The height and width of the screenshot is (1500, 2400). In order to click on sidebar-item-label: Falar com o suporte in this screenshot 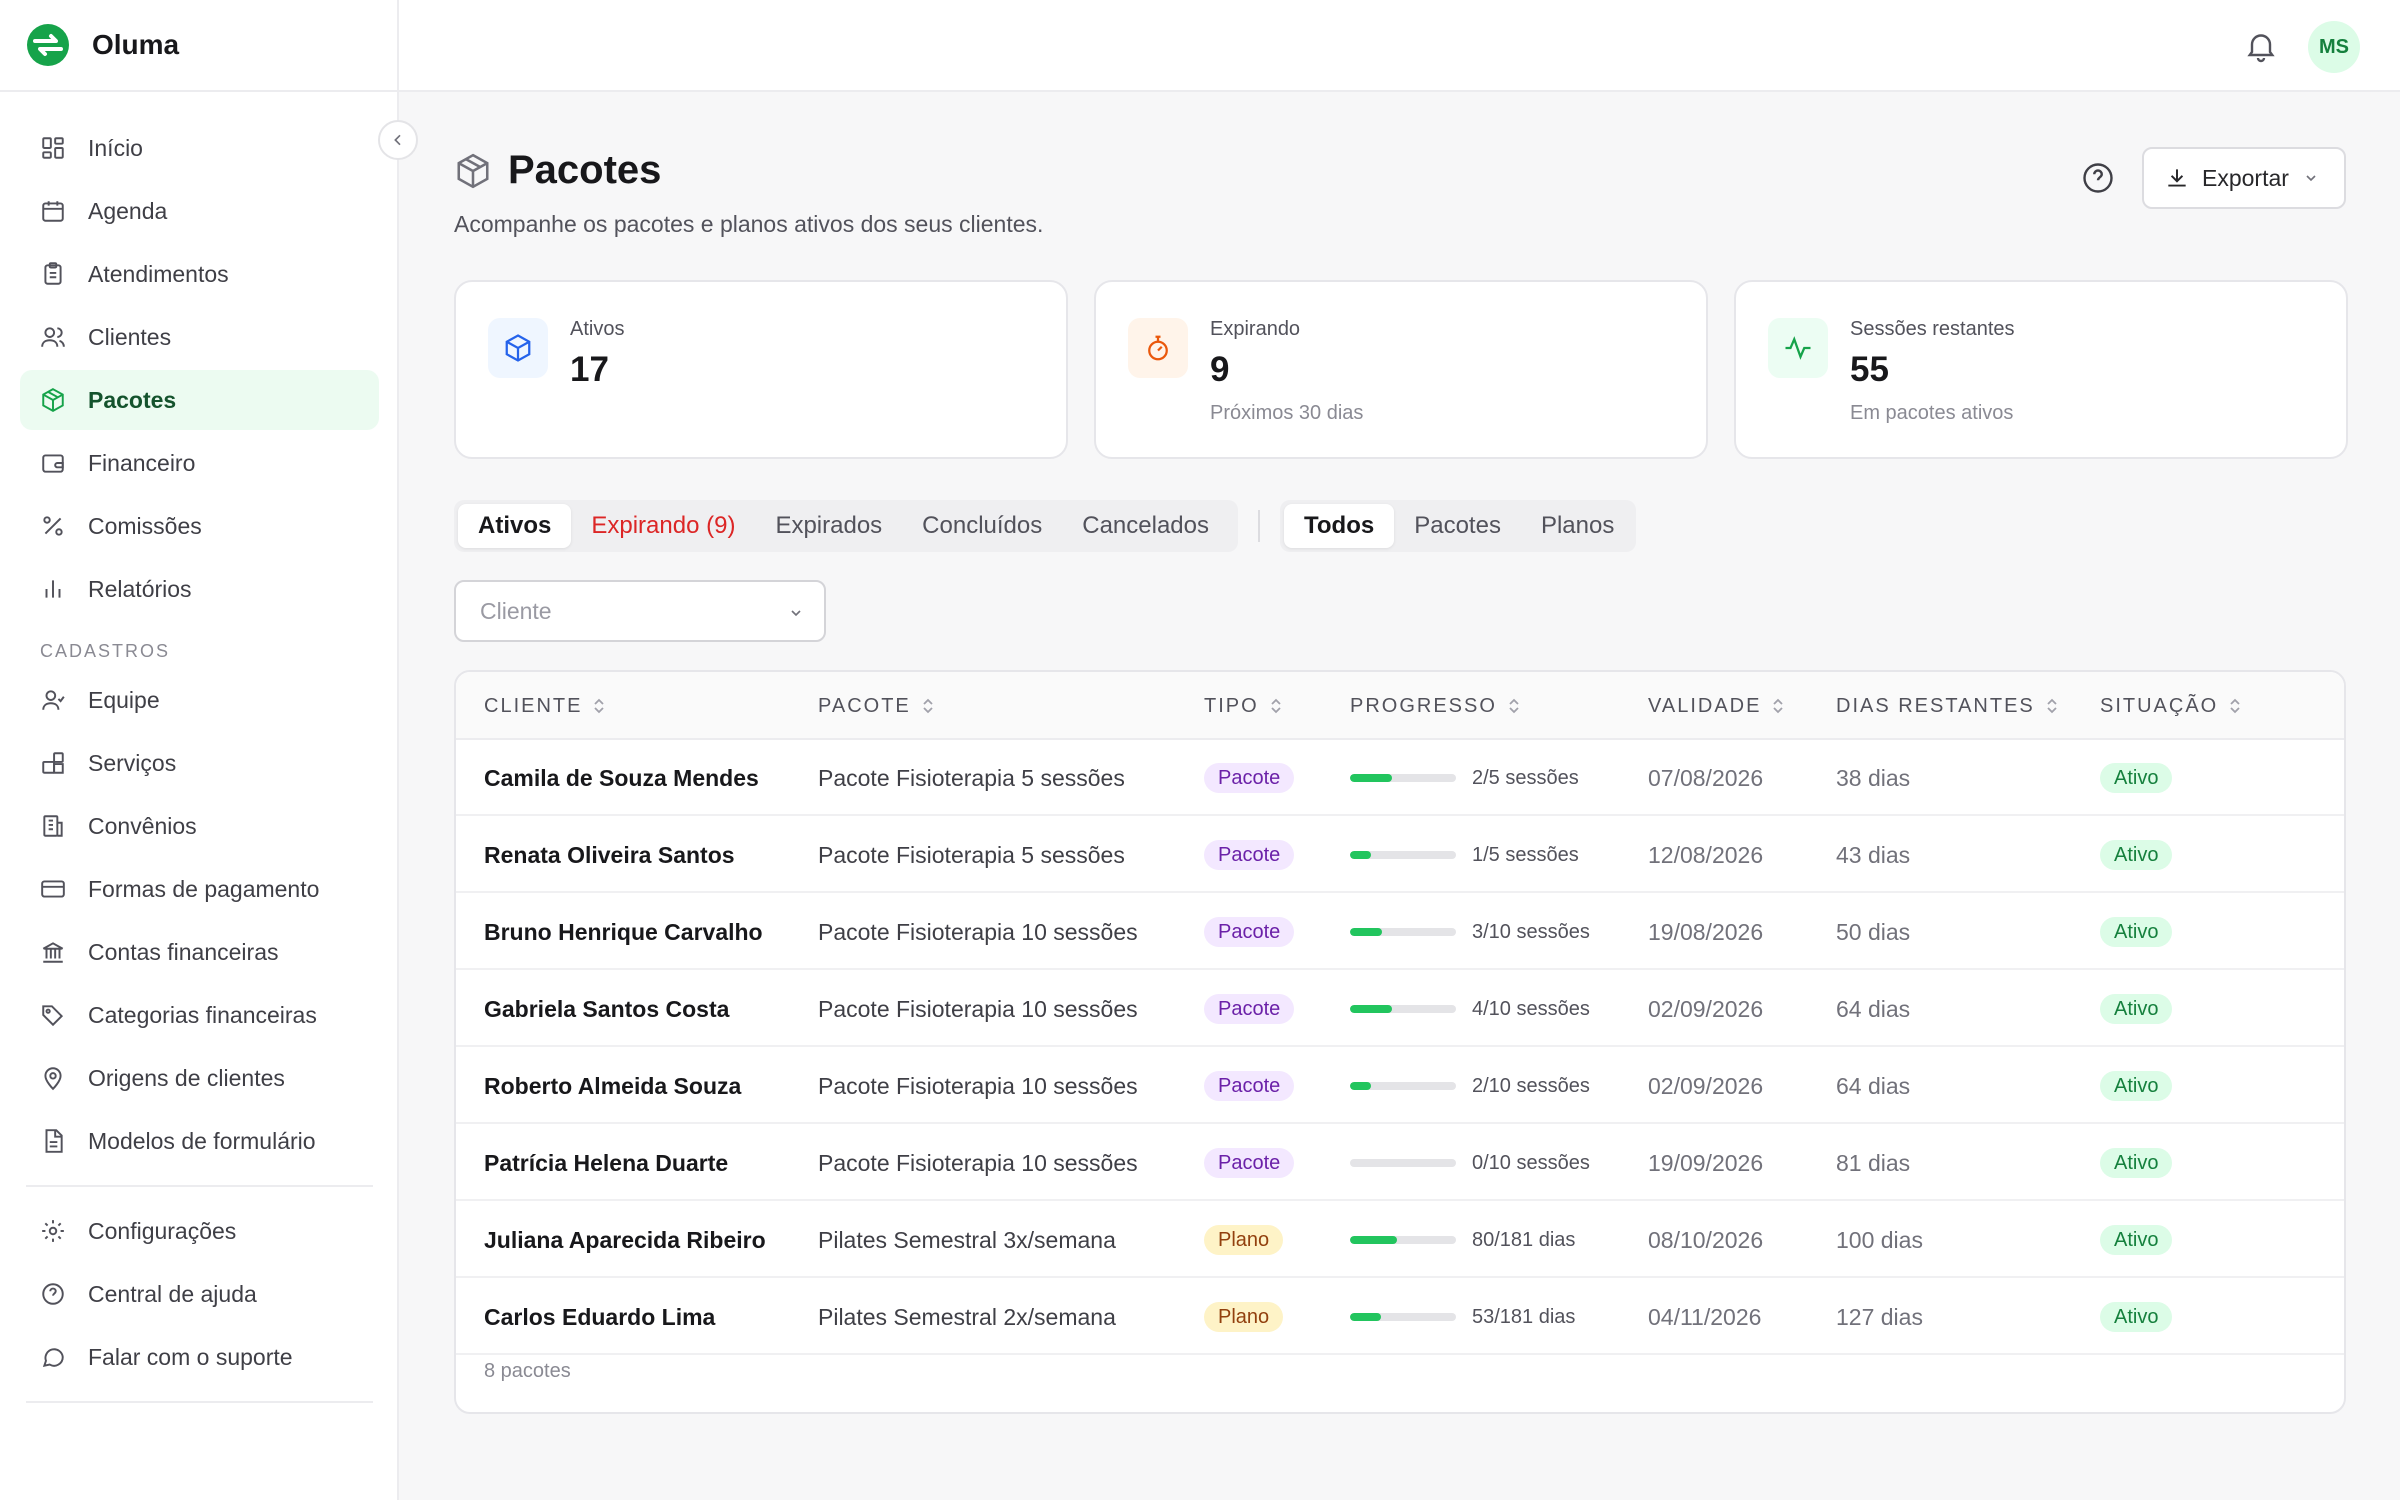, I will do `click(190, 1356)`.